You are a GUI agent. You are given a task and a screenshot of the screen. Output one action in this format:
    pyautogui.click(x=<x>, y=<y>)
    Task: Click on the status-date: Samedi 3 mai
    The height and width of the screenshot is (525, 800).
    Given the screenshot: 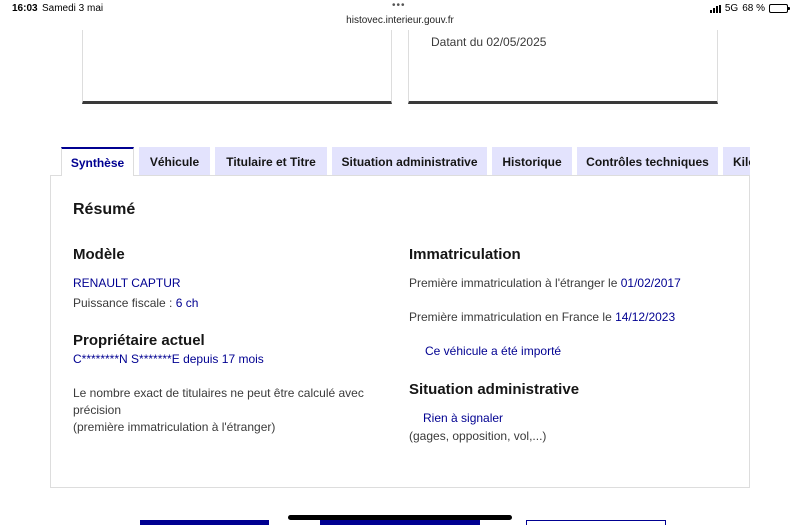 What is the action you would take?
    pyautogui.click(x=73, y=8)
    